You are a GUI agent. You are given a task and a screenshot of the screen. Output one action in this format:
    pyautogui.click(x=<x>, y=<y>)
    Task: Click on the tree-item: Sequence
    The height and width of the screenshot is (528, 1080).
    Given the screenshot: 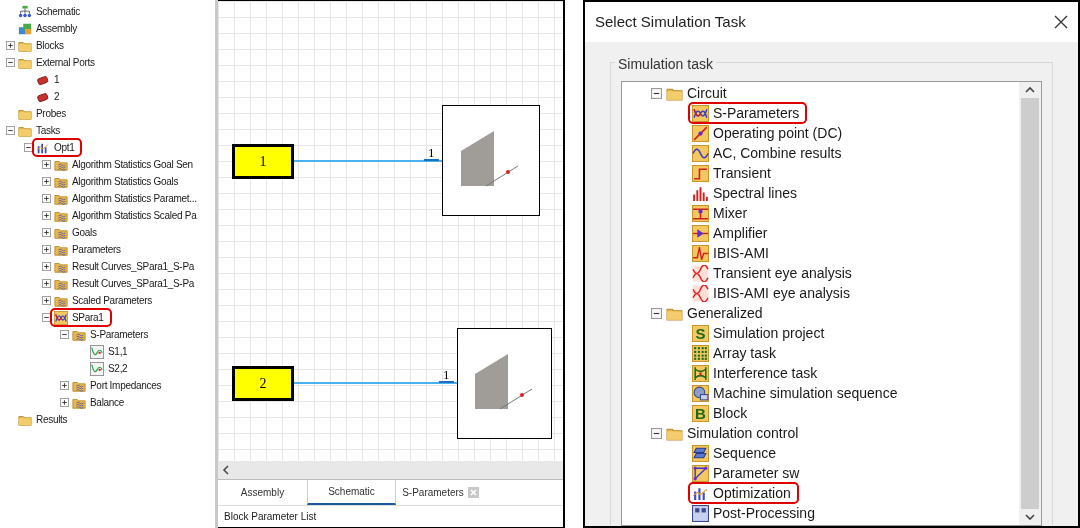 What is the action you would take?
    pyautogui.click(x=745, y=453)
    